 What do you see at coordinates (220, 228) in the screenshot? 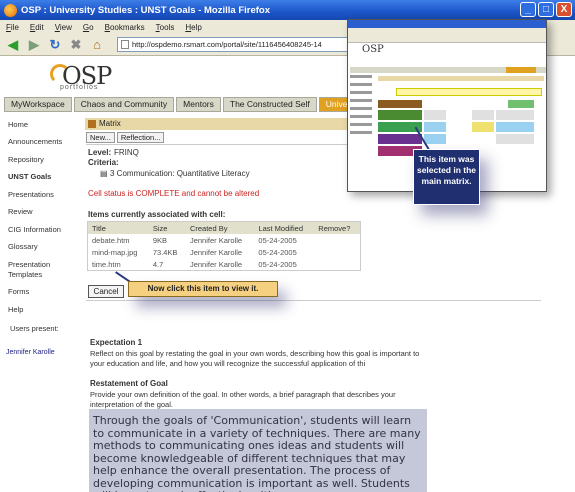
I see `col-created-by: Created By` at bounding box center [220, 228].